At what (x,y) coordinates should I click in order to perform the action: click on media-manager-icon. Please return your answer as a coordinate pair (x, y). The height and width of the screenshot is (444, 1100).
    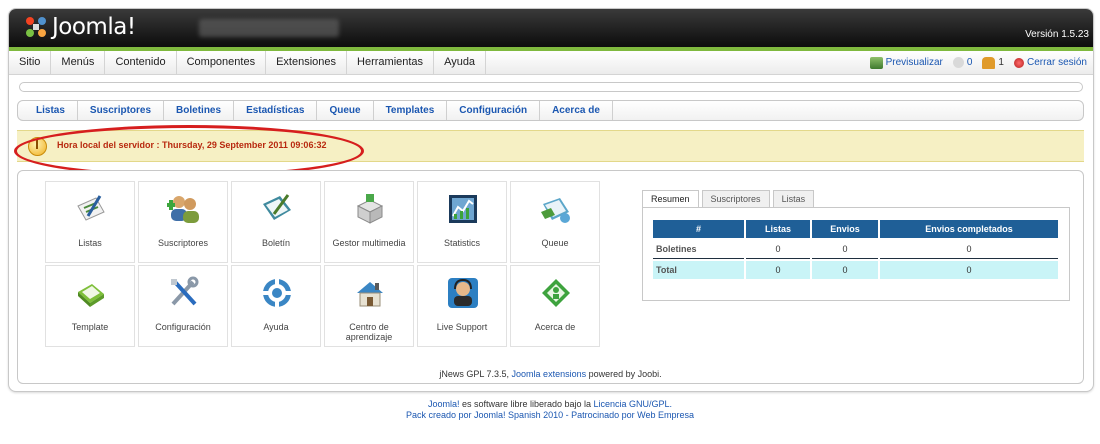
    Looking at the image, I should click on (370, 209).